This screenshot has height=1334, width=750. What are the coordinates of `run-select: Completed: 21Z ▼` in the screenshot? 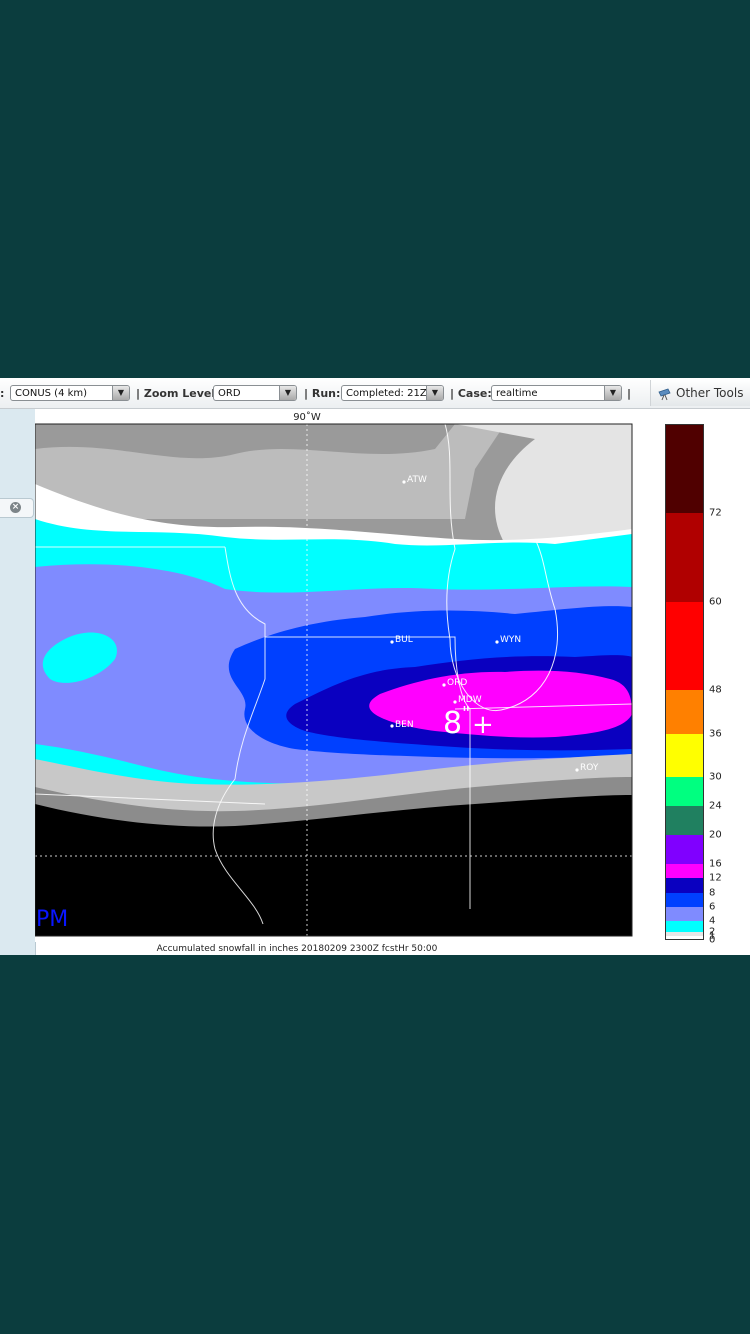 It's located at (392, 393).